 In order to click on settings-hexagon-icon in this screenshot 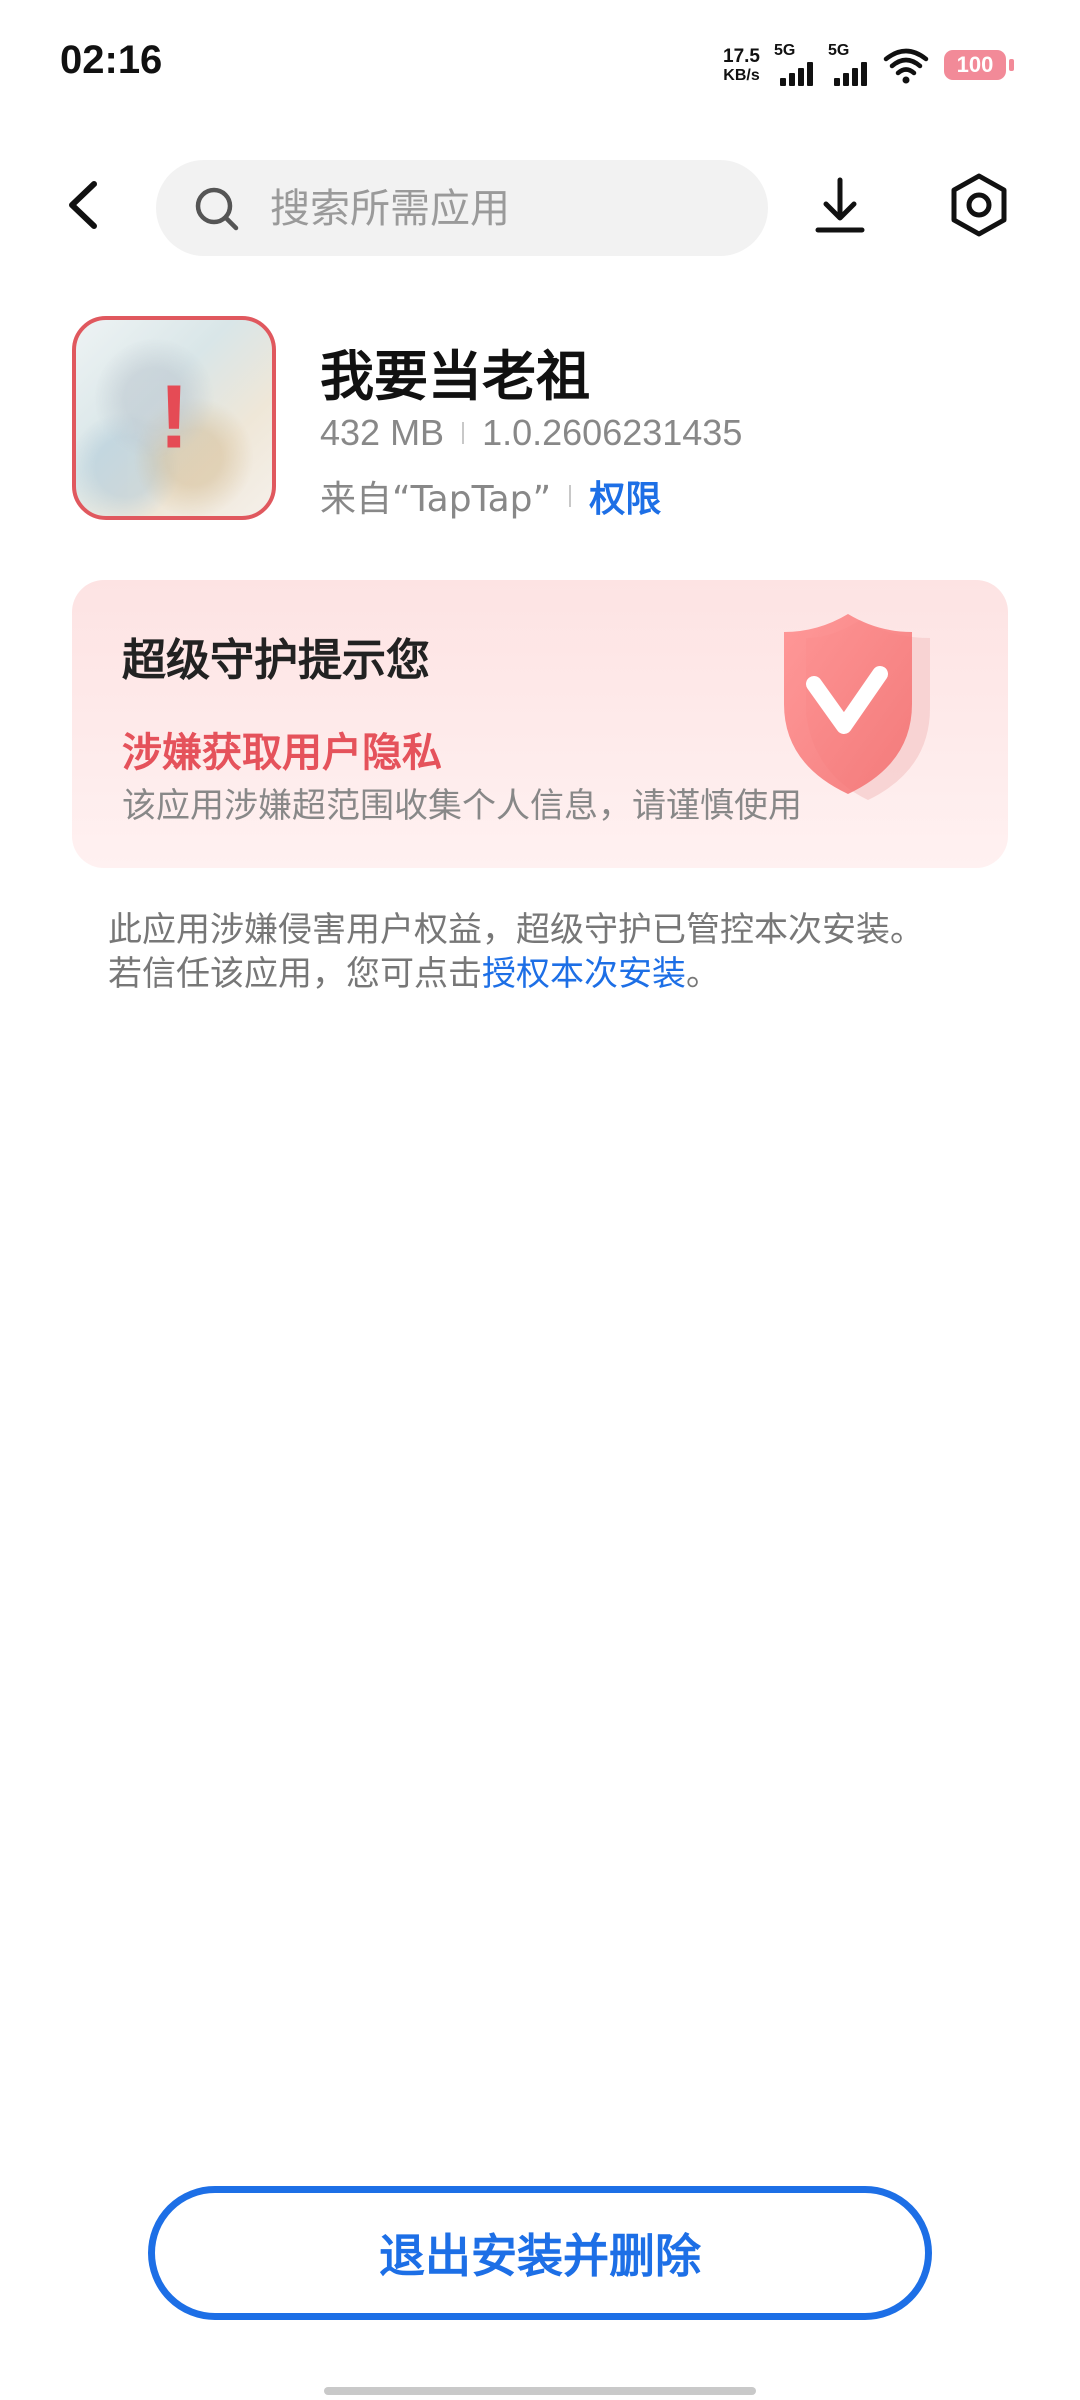, I will do `click(979, 205)`.